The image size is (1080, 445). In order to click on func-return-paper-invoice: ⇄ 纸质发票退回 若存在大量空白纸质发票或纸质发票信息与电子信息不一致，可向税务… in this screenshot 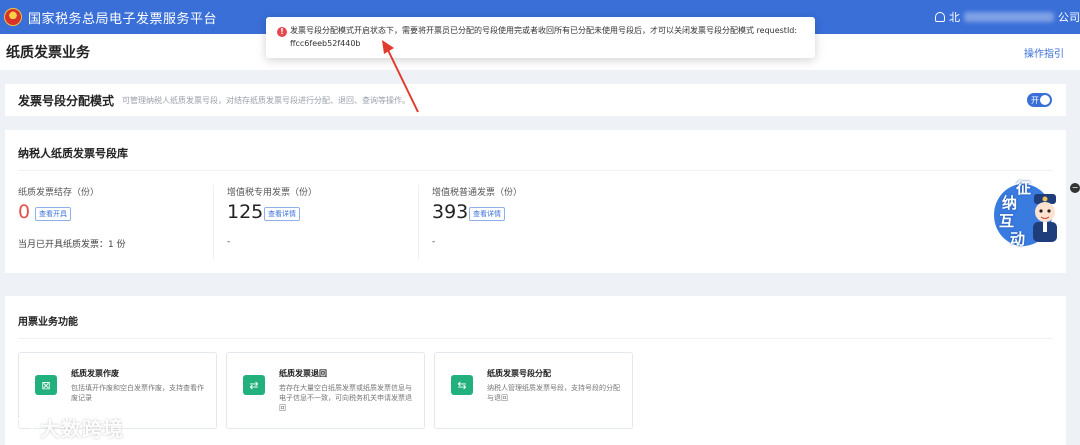, I will do `click(325, 390)`.